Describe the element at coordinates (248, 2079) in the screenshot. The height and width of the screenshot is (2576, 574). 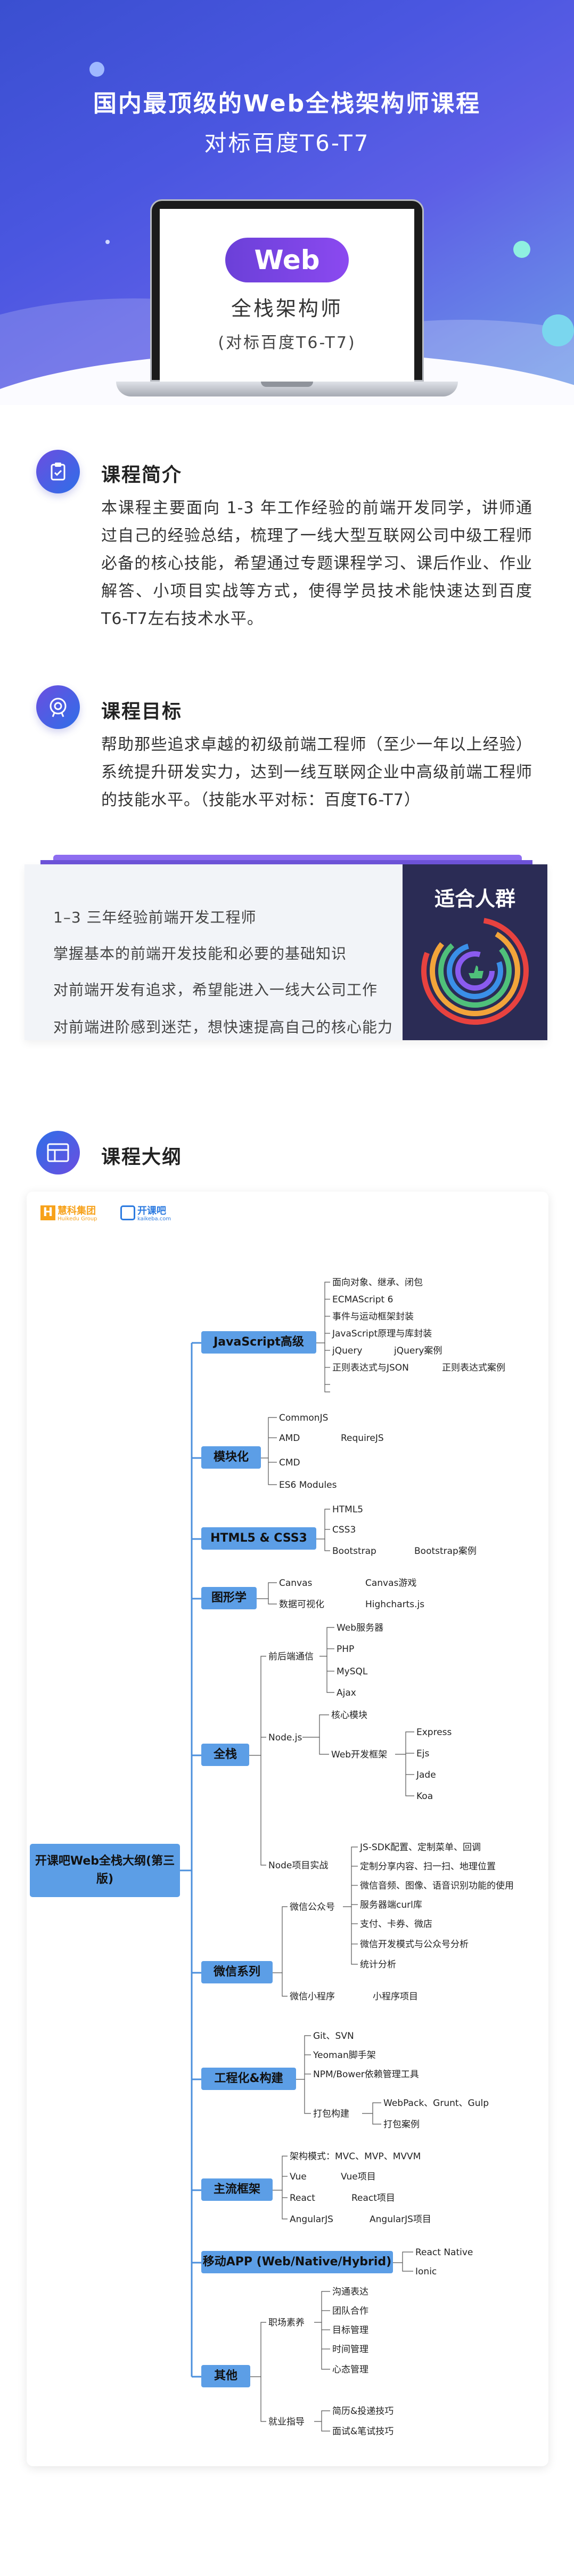
I see `branch-engineering: 工程化&构建` at that location.